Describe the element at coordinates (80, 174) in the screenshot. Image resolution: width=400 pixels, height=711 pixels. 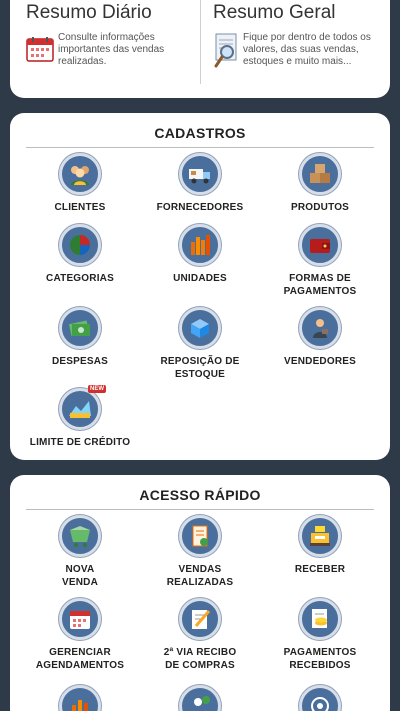
I see `users-icon` at that location.